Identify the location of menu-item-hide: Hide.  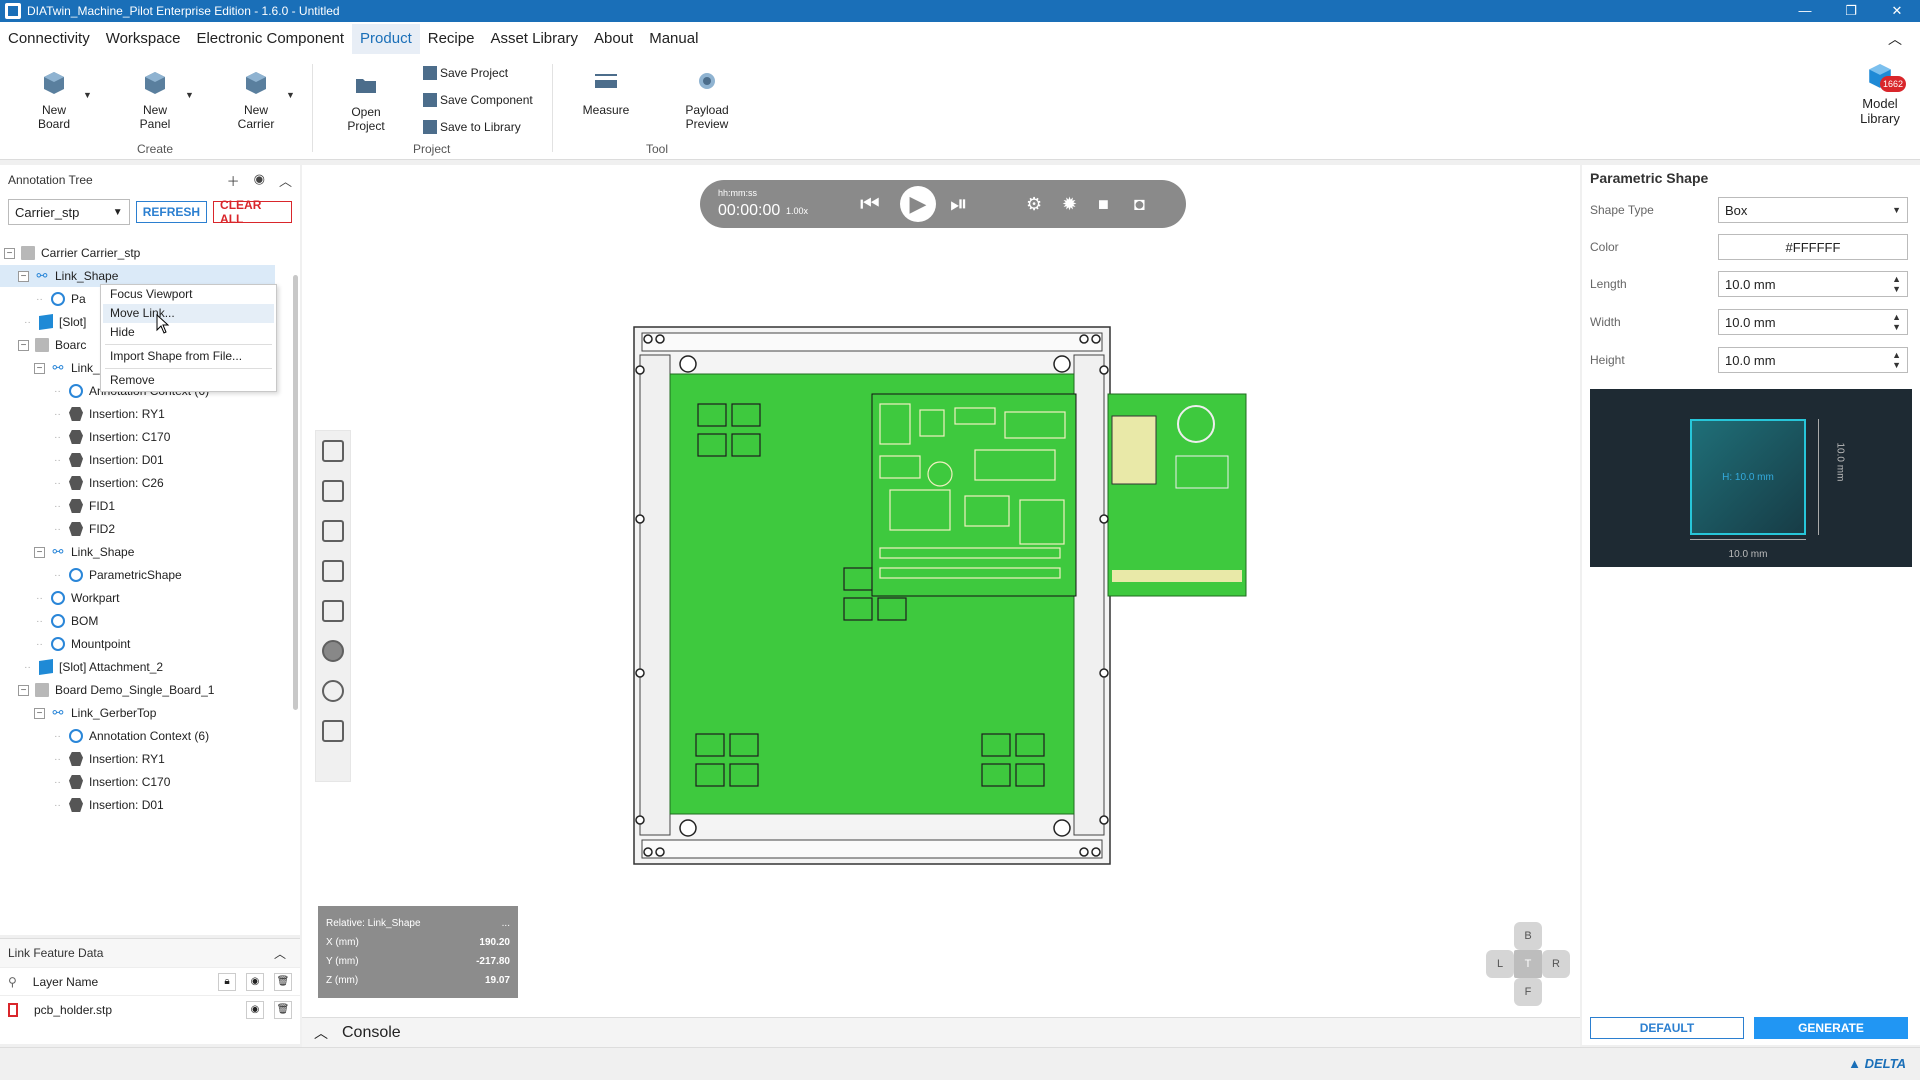
(188, 332).